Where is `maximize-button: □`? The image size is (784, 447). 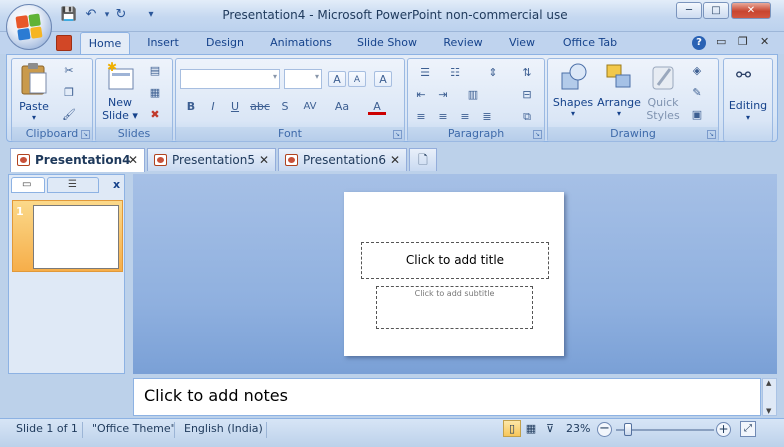 maximize-button: □ is located at coordinates (716, 10).